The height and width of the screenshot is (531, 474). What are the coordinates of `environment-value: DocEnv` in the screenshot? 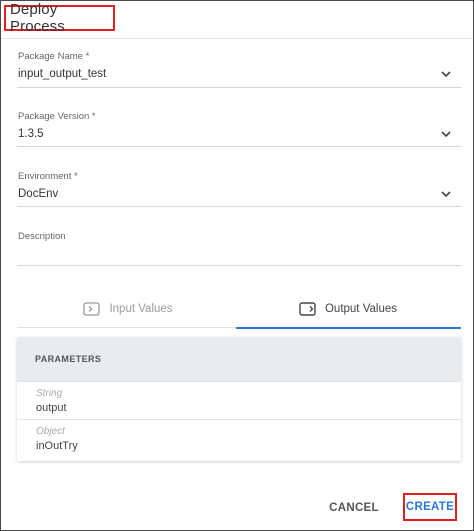 It's located at (38, 194).